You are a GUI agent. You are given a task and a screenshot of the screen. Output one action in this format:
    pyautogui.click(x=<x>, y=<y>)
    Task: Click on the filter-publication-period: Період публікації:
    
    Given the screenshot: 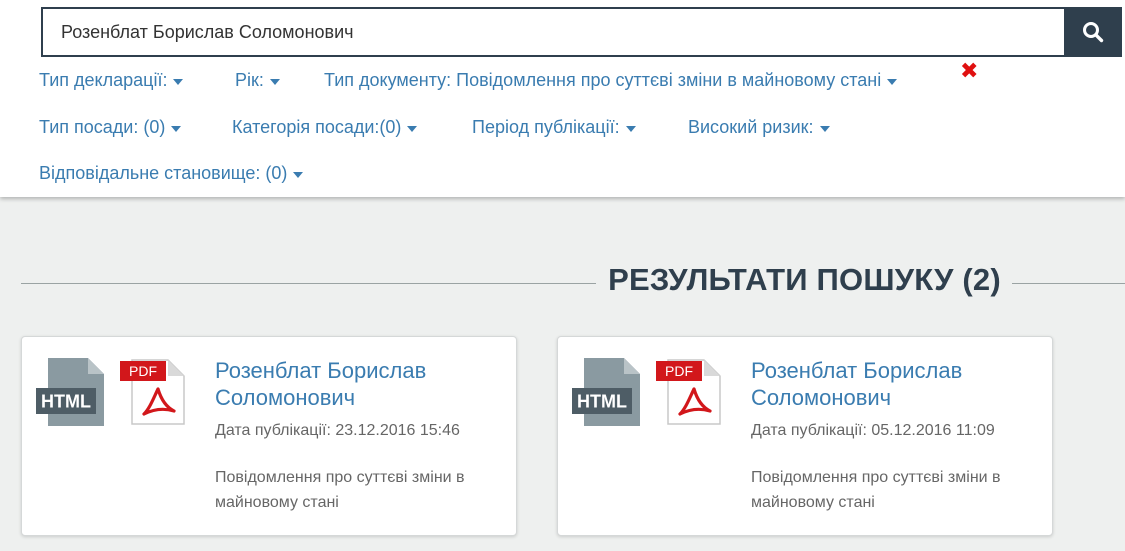 What is the action you would take?
    pyautogui.click(x=554, y=127)
    